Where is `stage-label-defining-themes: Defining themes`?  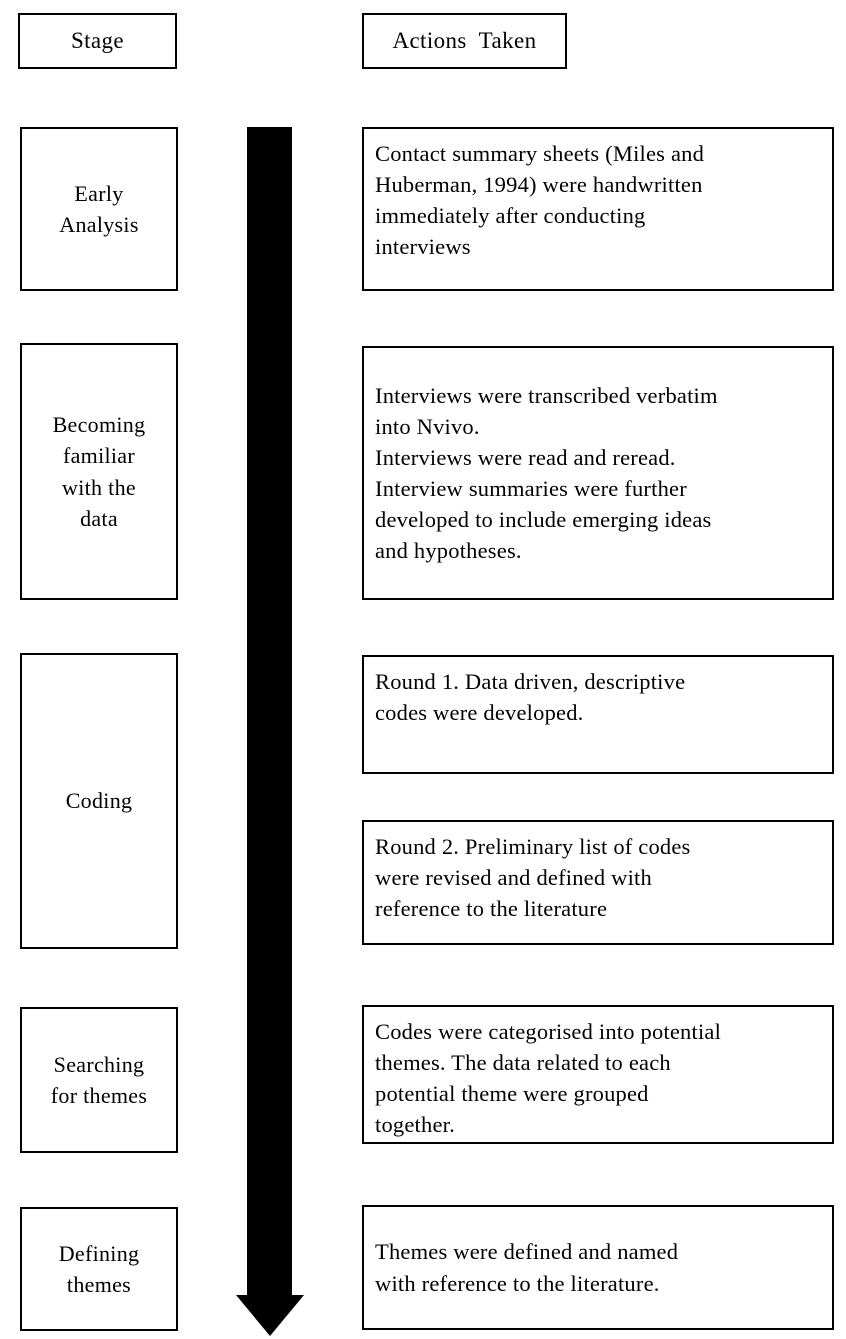 stage-label-defining-themes: Defining themes is located at coordinates (99, 1268).